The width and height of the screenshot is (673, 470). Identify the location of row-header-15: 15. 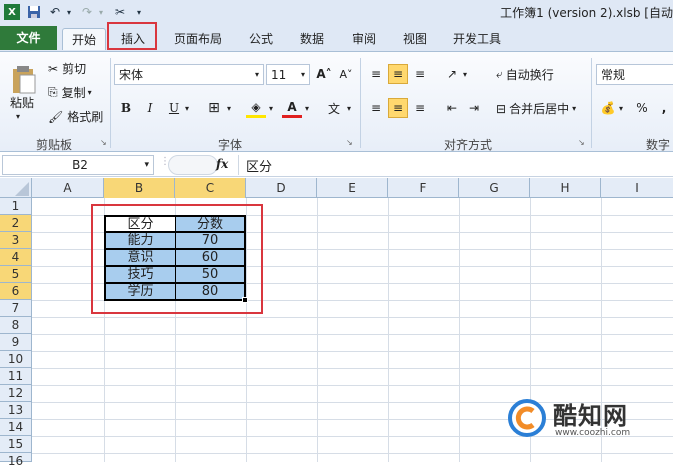
(16, 444).